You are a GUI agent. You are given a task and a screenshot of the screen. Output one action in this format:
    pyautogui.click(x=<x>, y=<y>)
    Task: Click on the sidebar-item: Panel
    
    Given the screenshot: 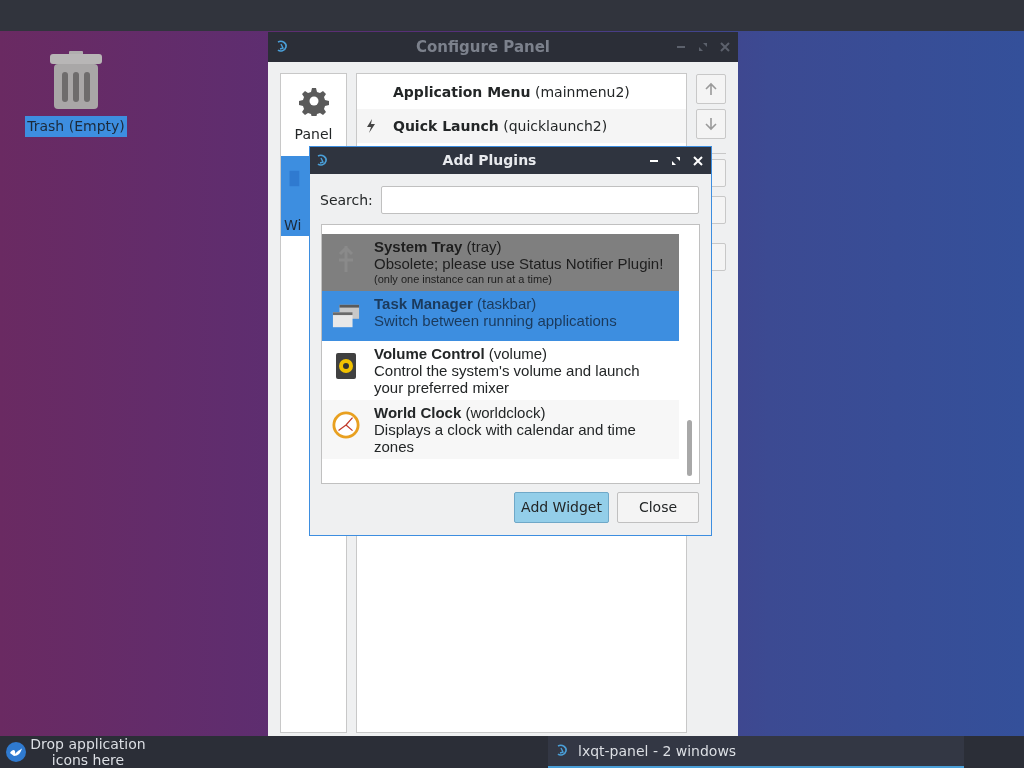 What is the action you would take?
    pyautogui.click(x=313, y=114)
    